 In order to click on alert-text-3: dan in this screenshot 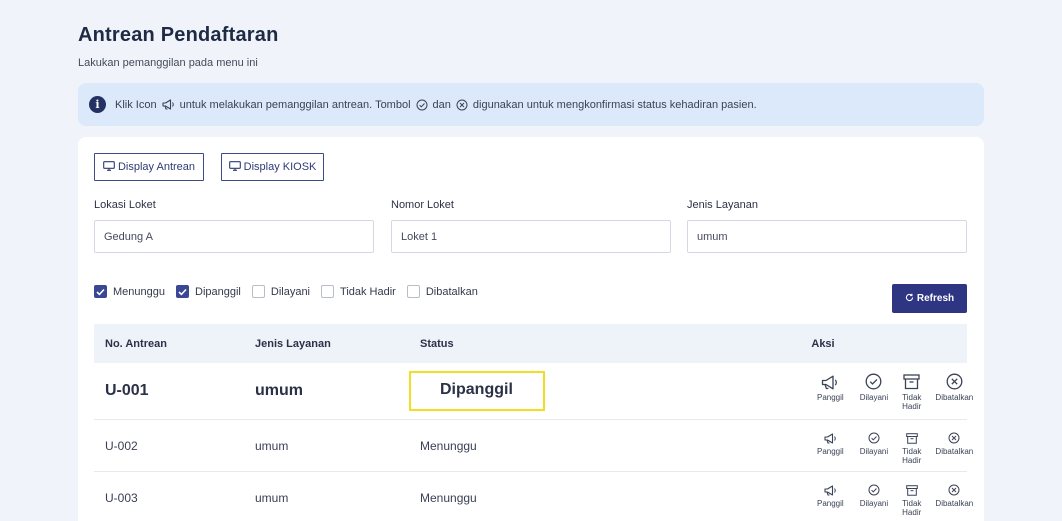, I will do `click(441, 104)`.